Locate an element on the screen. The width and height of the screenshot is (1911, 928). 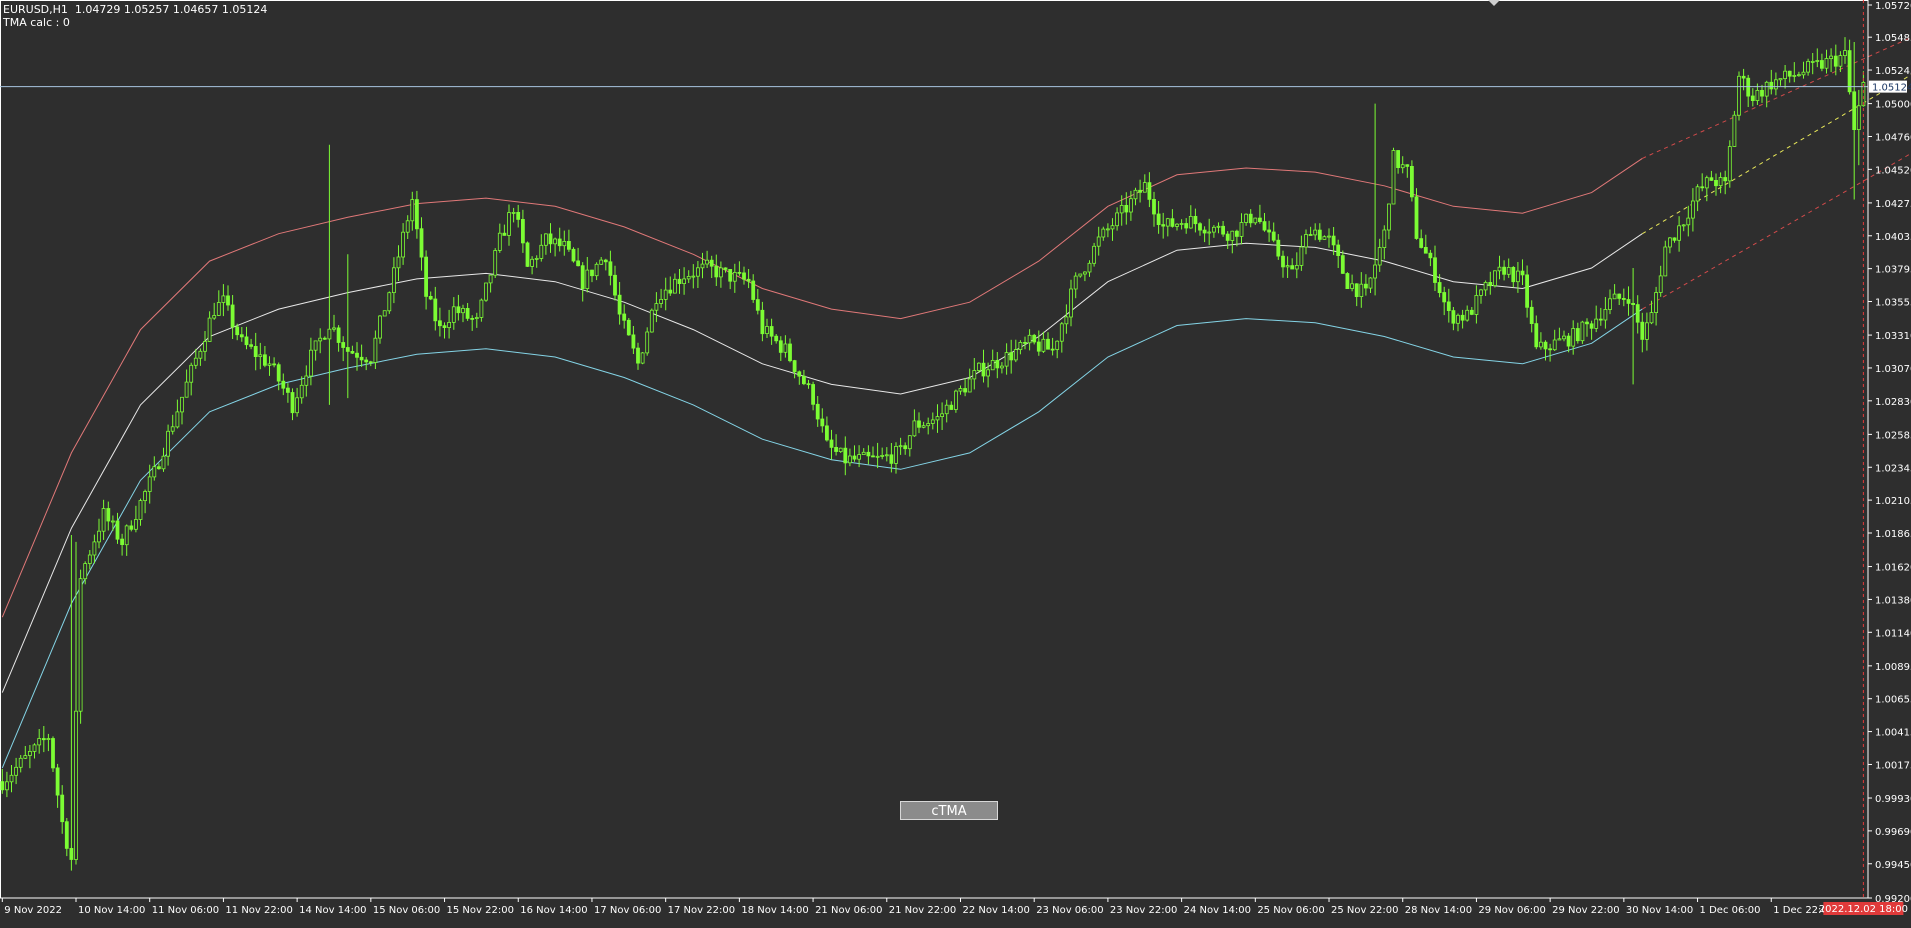
price-tick-label: 0.99690 is located at coordinates (1893, 832).